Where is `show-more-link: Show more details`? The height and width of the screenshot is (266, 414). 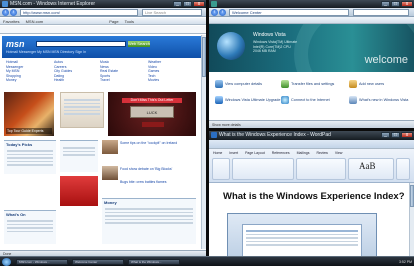
show-more-link: Show more details is located at coordinates (226, 125).